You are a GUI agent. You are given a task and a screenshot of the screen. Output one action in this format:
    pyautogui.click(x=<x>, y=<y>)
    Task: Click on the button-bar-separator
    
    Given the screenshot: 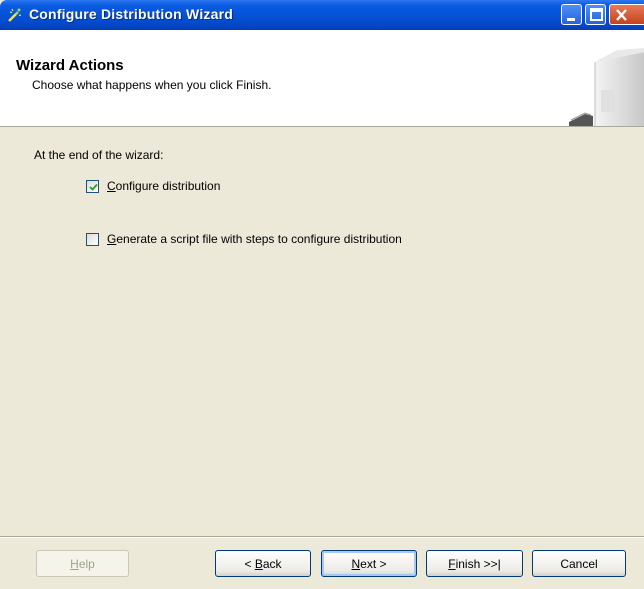 What is the action you would take?
    pyautogui.click(x=322, y=537)
    